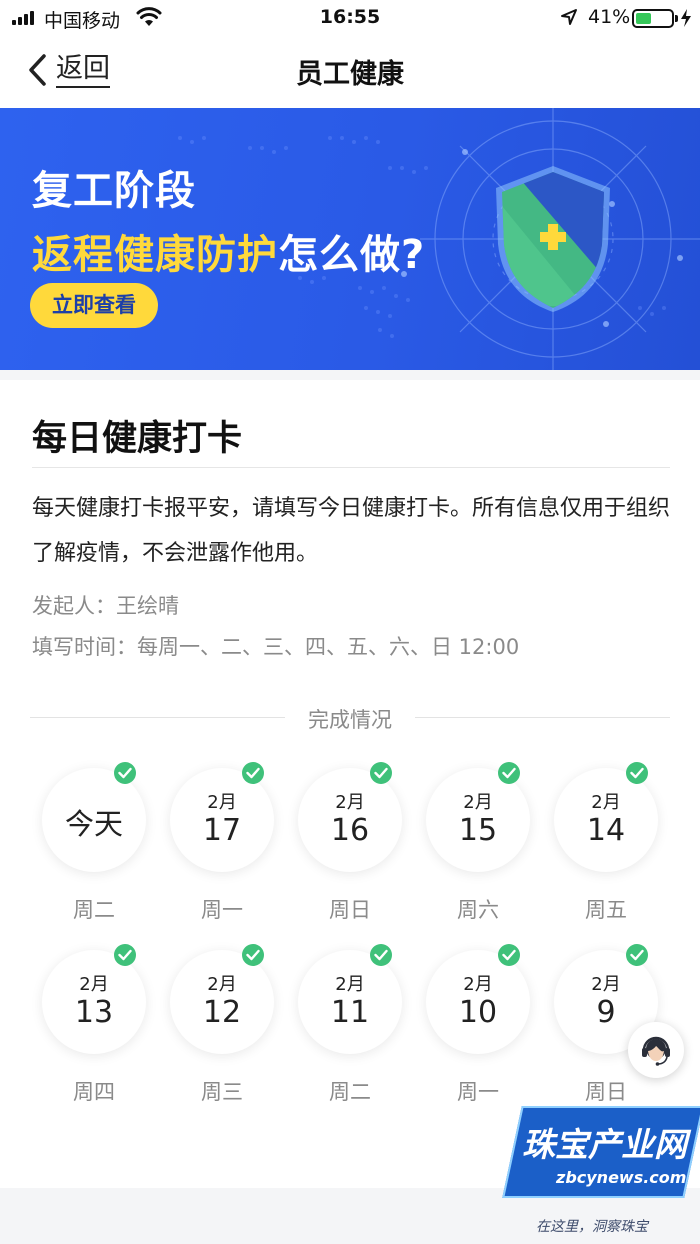 This screenshot has width=700, height=1244. I want to click on divider-right, so click(542, 717).